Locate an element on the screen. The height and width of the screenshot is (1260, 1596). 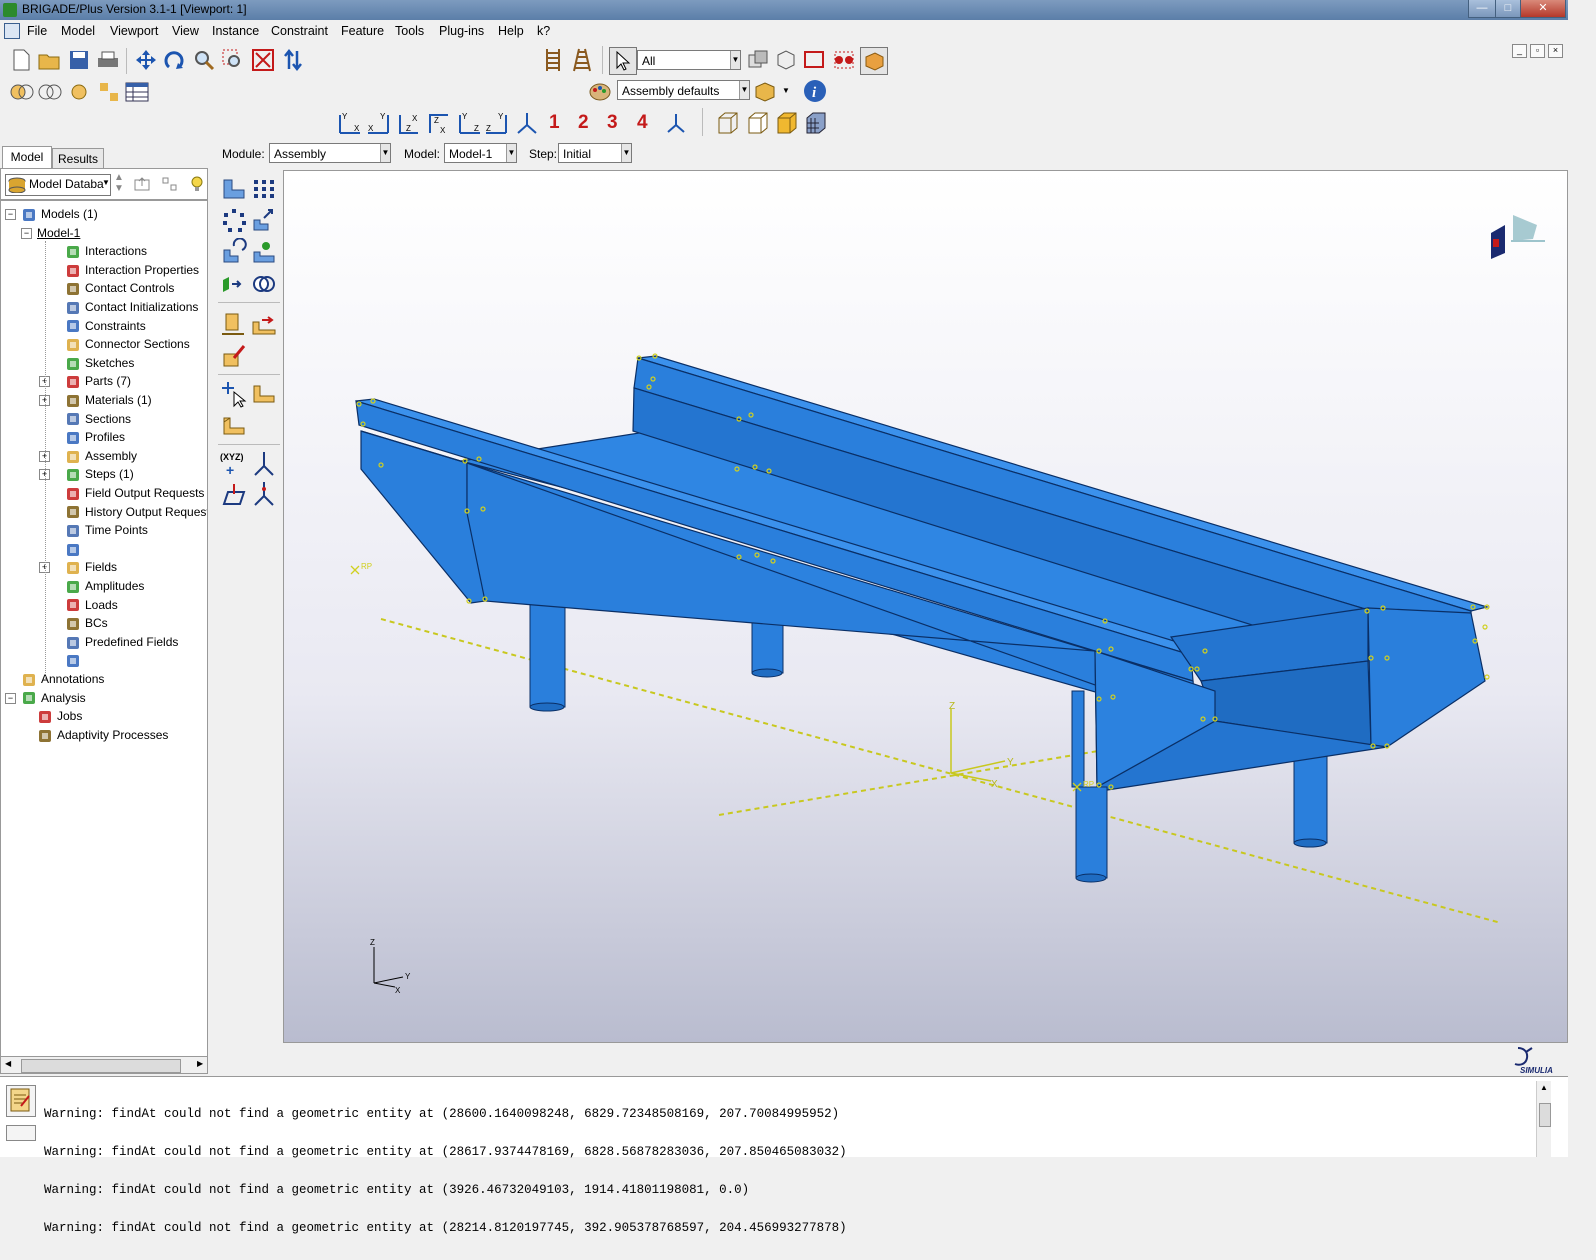
menu-view: View is located at coordinates (185, 31).